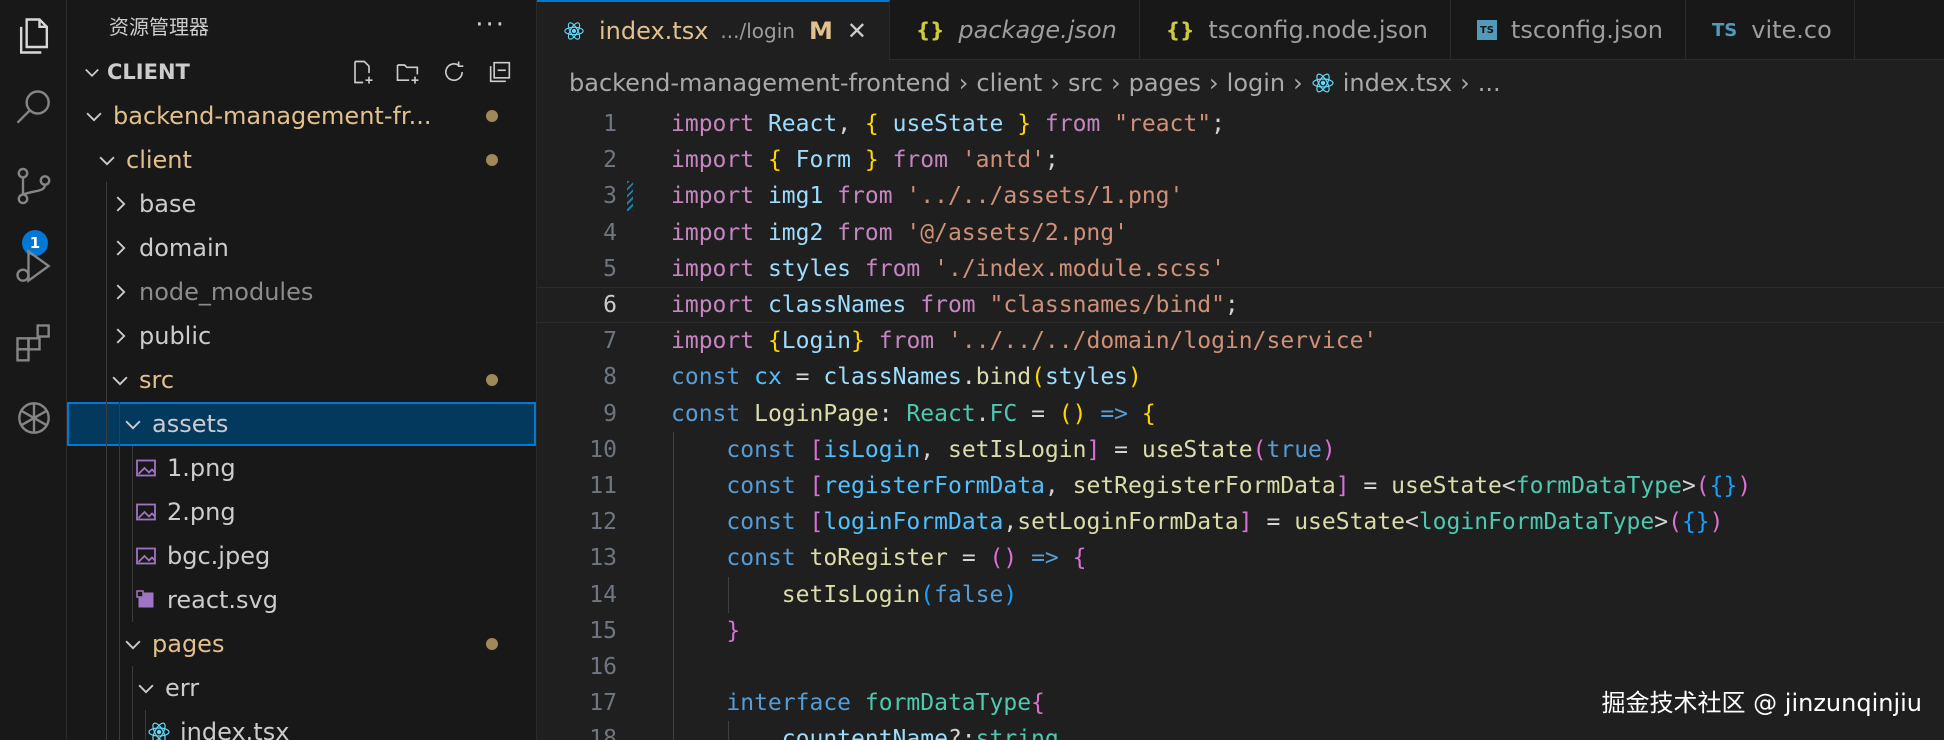  I want to click on tree-item-label: 1.png, so click(201, 468).